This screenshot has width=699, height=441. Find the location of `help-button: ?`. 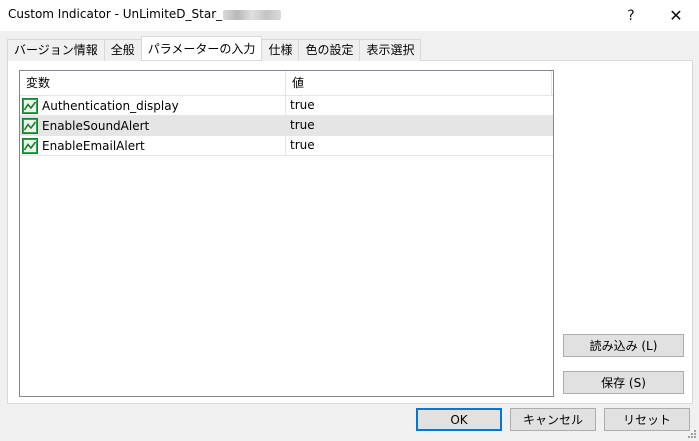

help-button: ? is located at coordinates (631, 15).